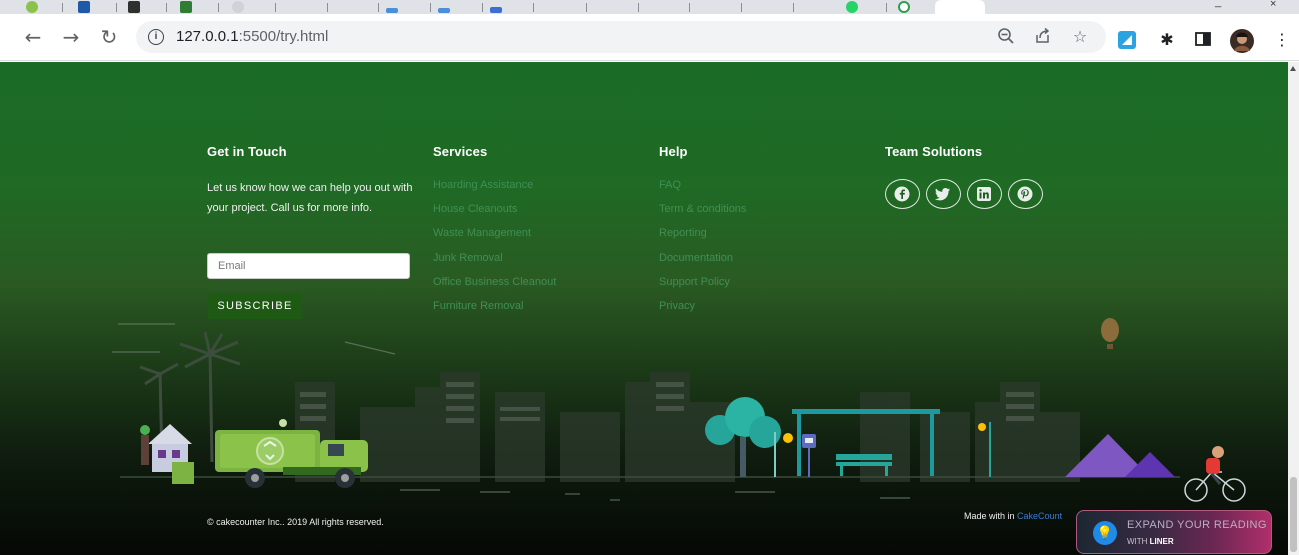 The height and width of the screenshot is (555, 1299). What do you see at coordinates (989, 516) in the screenshot?
I see `made-with-label: Made with in` at bounding box center [989, 516].